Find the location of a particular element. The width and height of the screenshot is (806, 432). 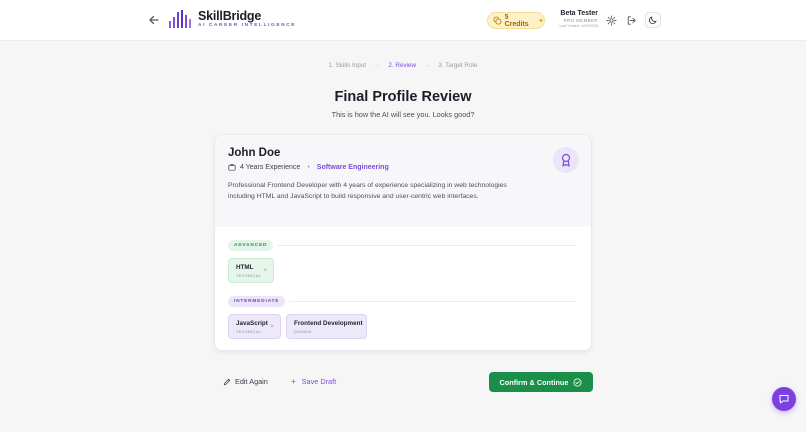

logo-bars-icon is located at coordinates (180, 19).